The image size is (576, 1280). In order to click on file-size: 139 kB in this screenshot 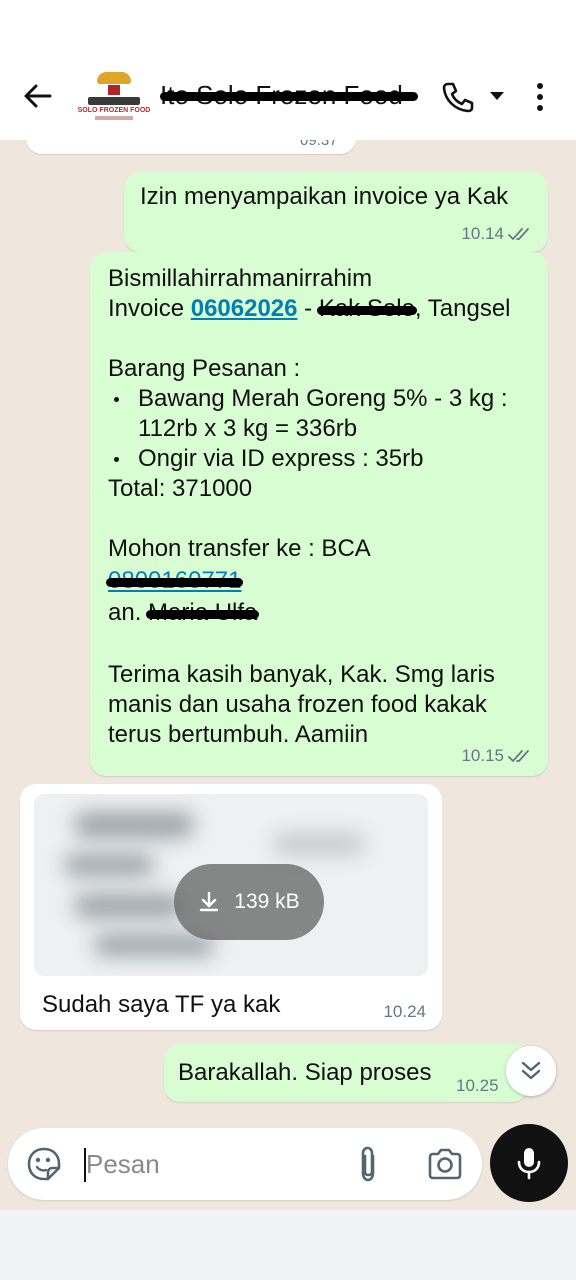, I will do `click(267, 901)`.